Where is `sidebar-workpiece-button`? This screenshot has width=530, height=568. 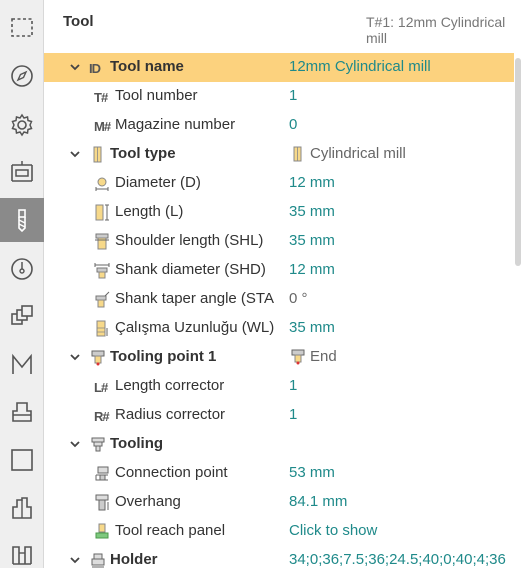
sidebar-workpiece-button is located at coordinates (22, 412).